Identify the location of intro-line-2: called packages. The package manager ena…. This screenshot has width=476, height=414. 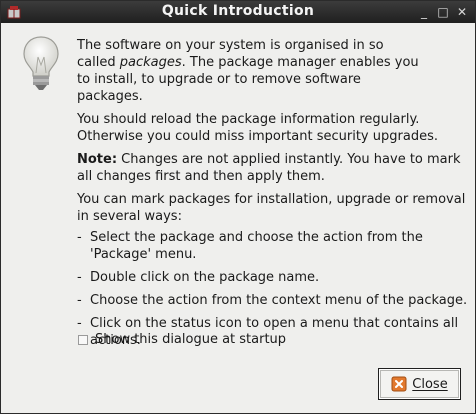
(273, 62).